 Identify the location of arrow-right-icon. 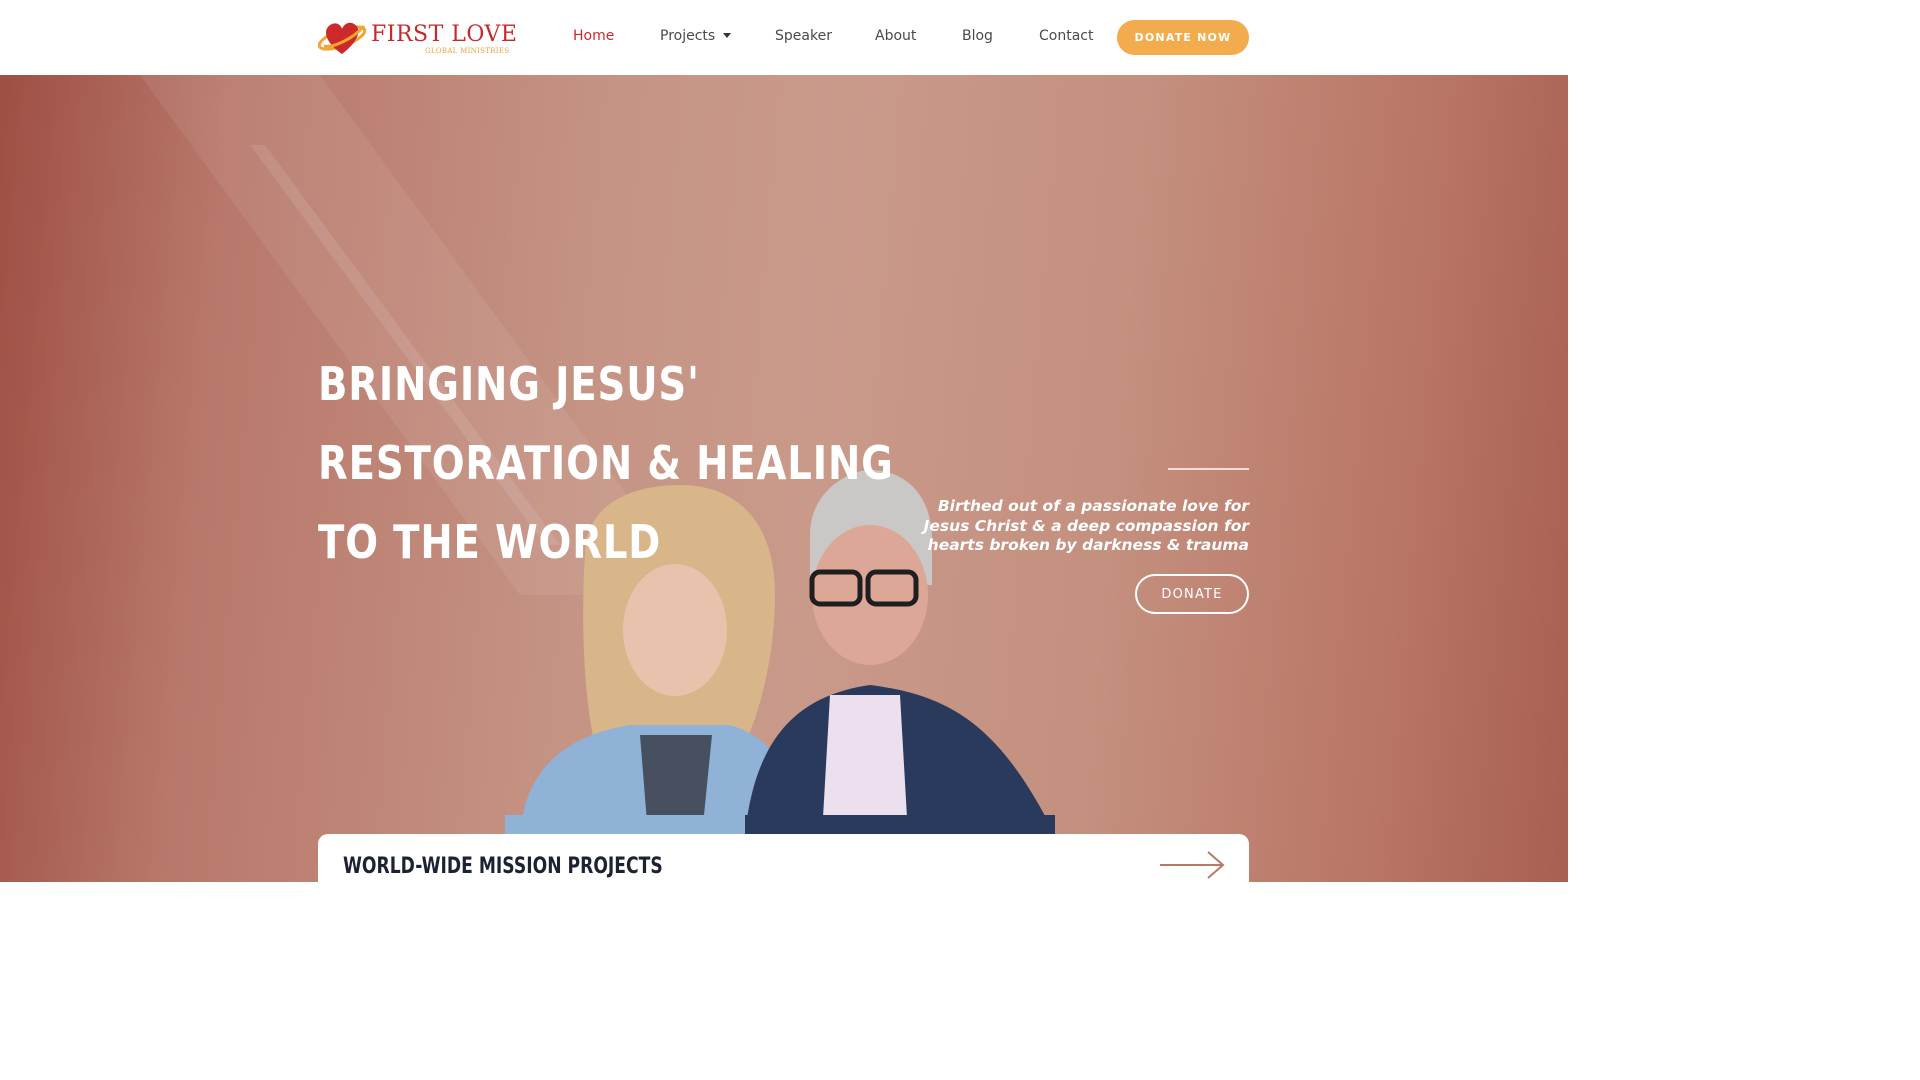
(1193, 865).